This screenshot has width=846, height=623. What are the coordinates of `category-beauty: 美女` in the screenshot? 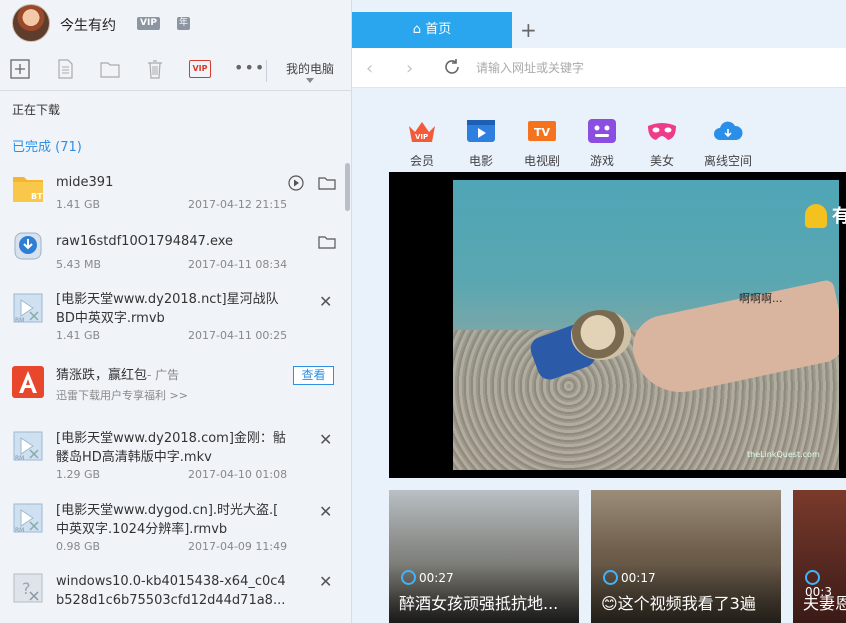 It's located at (662, 143).